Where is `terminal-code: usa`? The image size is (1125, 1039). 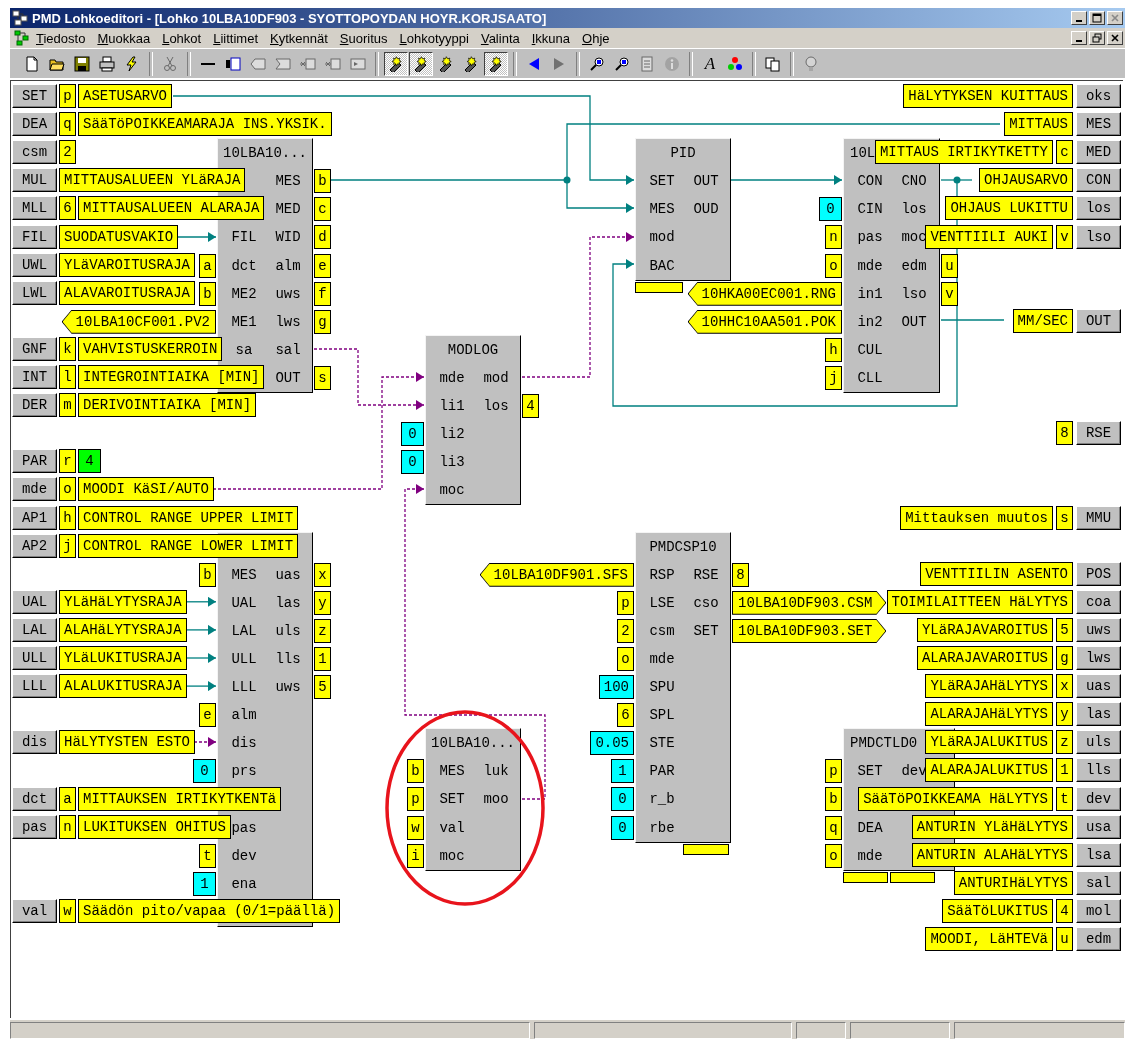 terminal-code: usa is located at coordinates (1098, 826).